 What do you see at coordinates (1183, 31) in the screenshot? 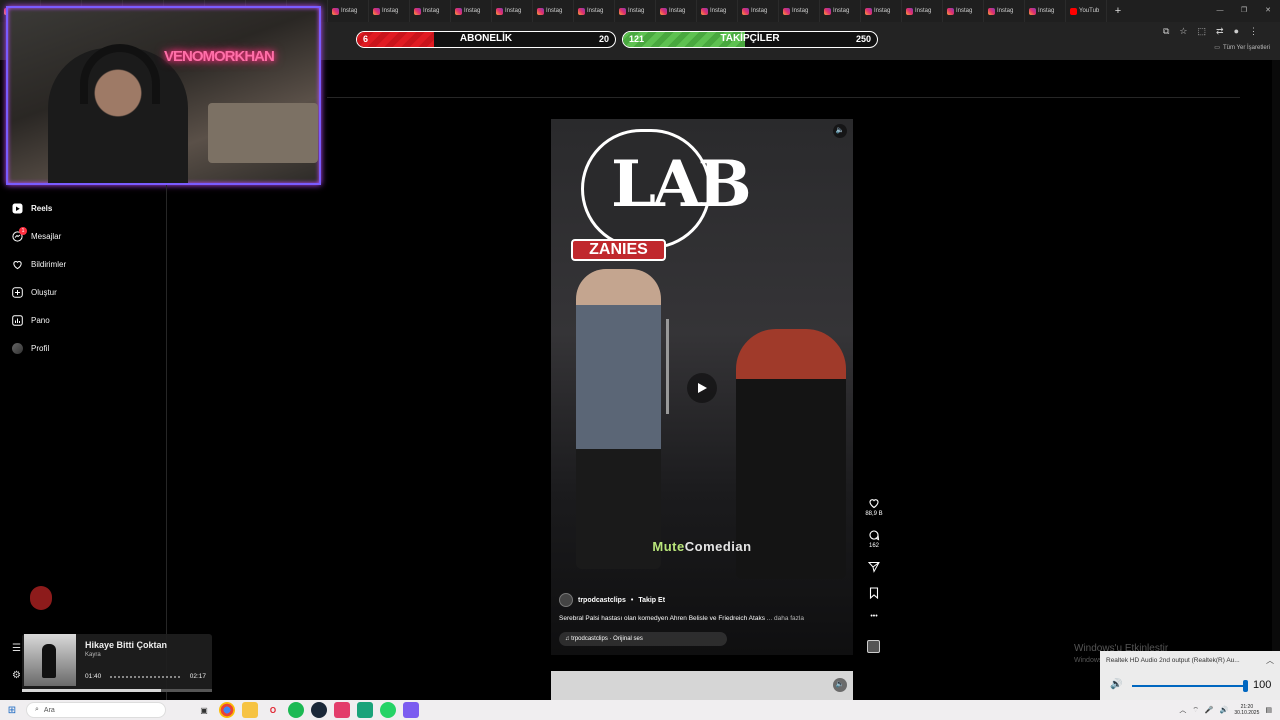
I see `star-icon: ☆` at bounding box center [1183, 31].